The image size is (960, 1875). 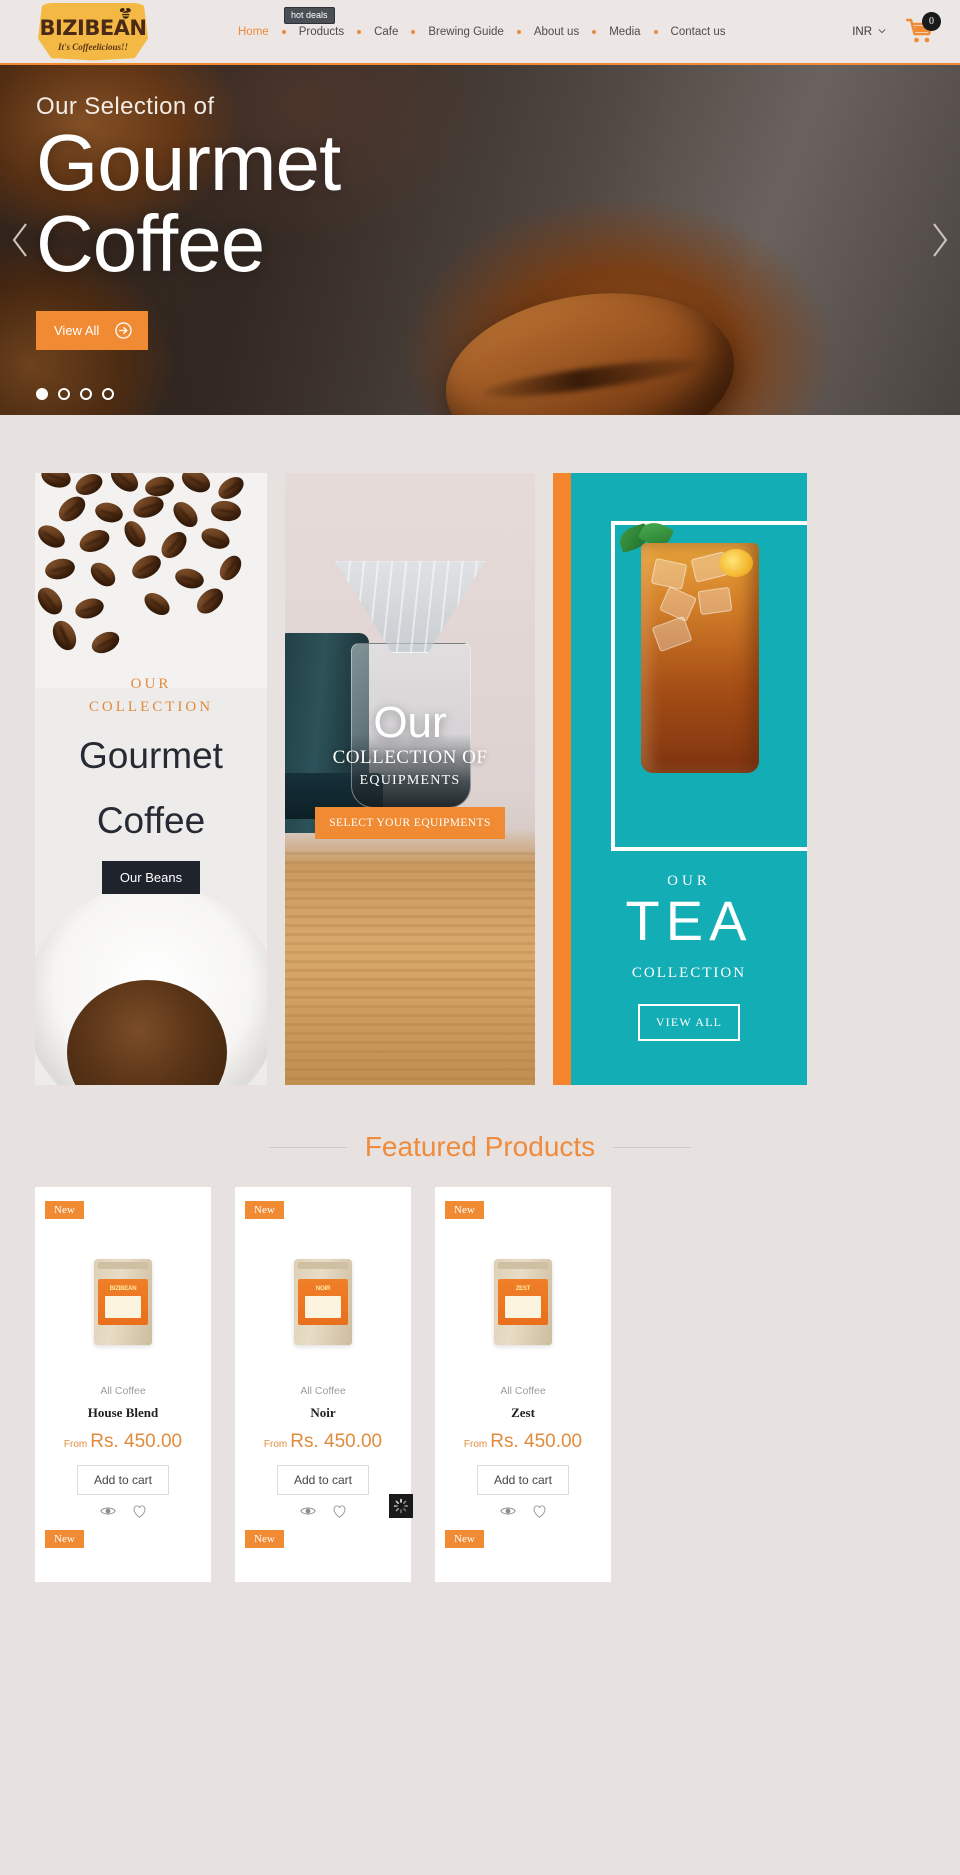 What do you see at coordinates (939, 240) in the screenshot?
I see `slider-next-arrow` at bounding box center [939, 240].